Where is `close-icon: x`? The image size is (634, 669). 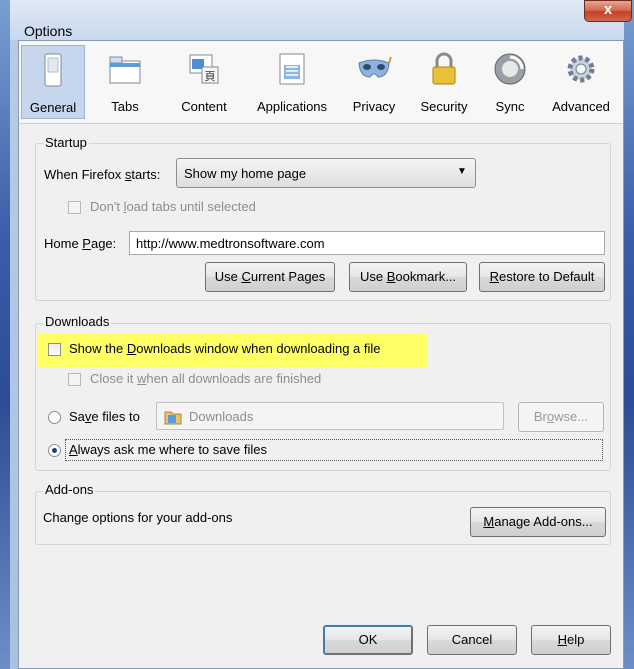
close-icon: x is located at coordinates (608, 9).